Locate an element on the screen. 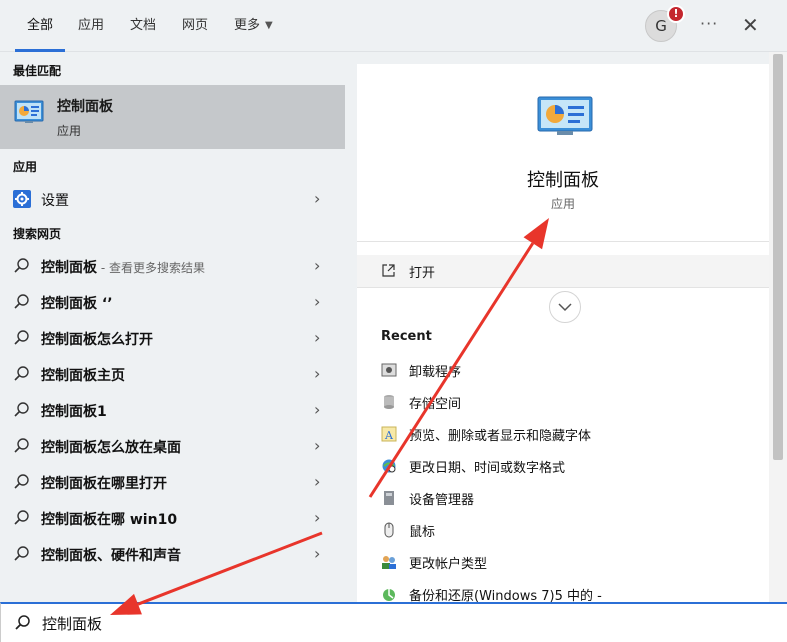 The height and width of the screenshot is (642, 787). web-result-label: 控制面板怎么放在桌面 is located at coordinates (111, 447).